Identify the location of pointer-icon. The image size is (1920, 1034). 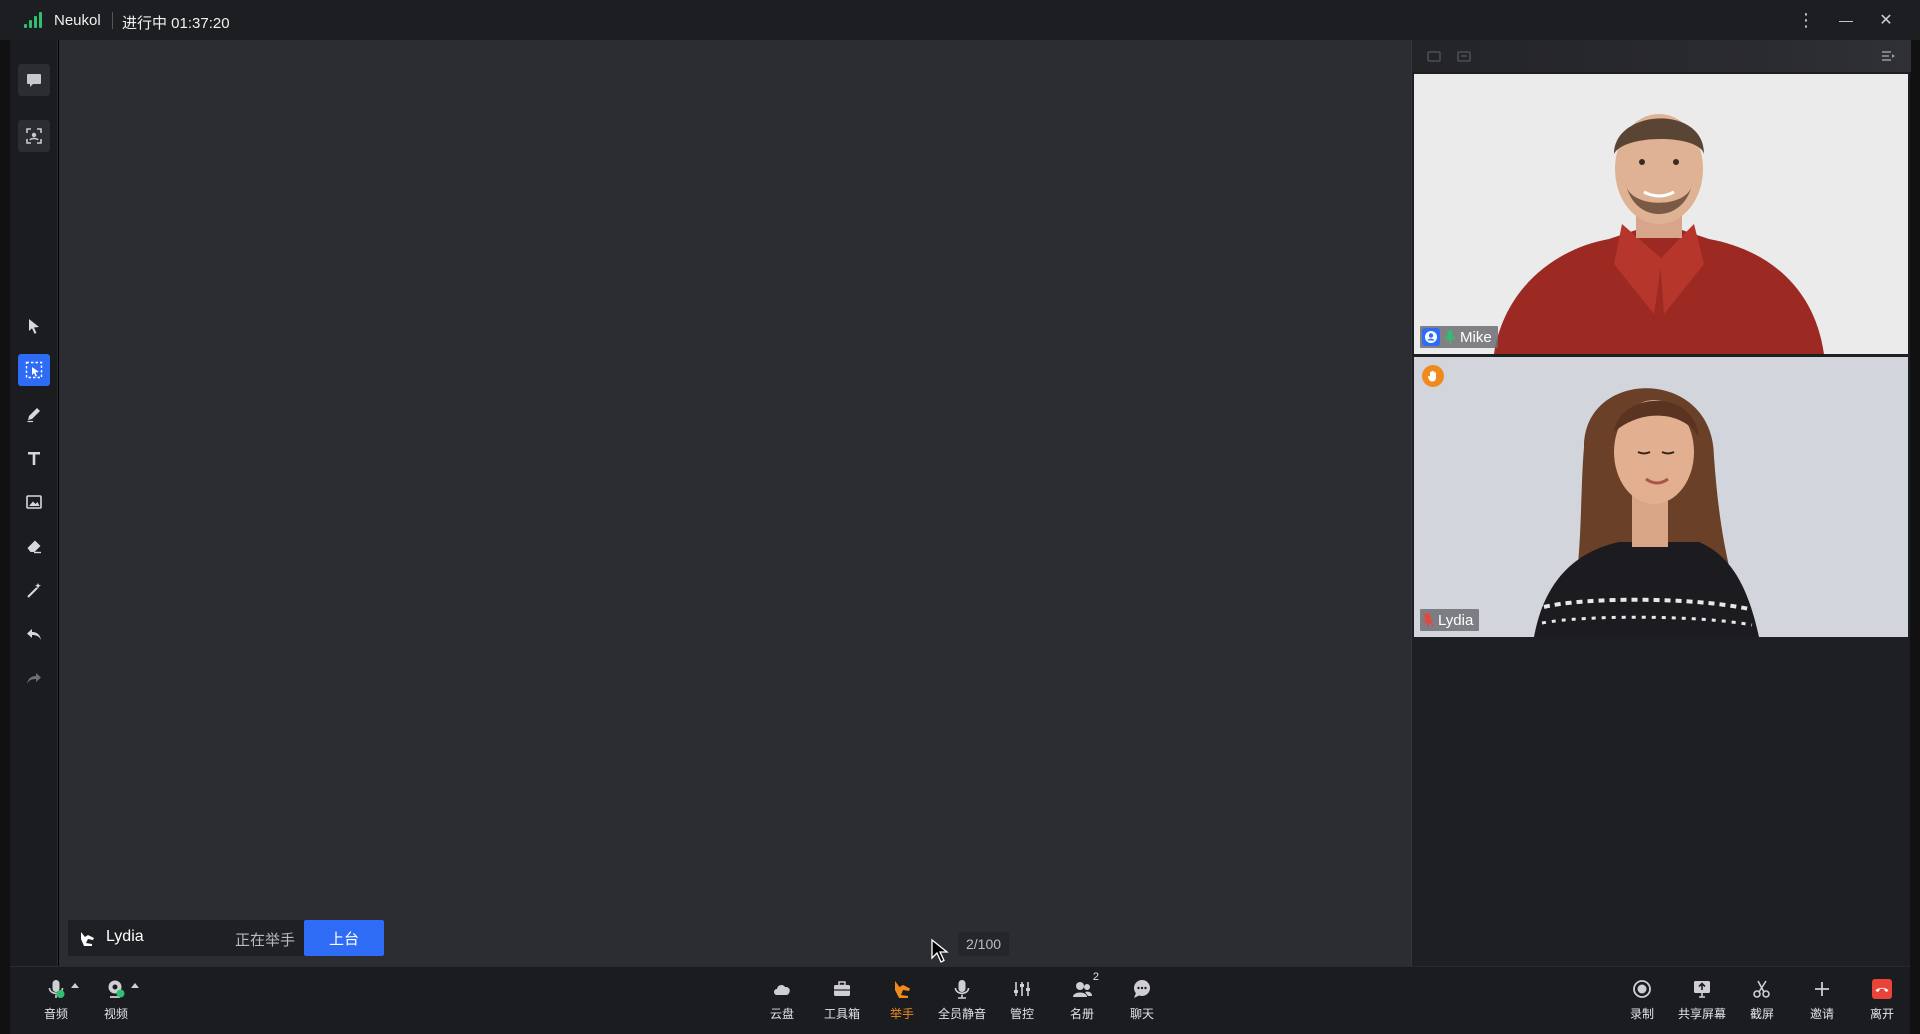
(34, 326).